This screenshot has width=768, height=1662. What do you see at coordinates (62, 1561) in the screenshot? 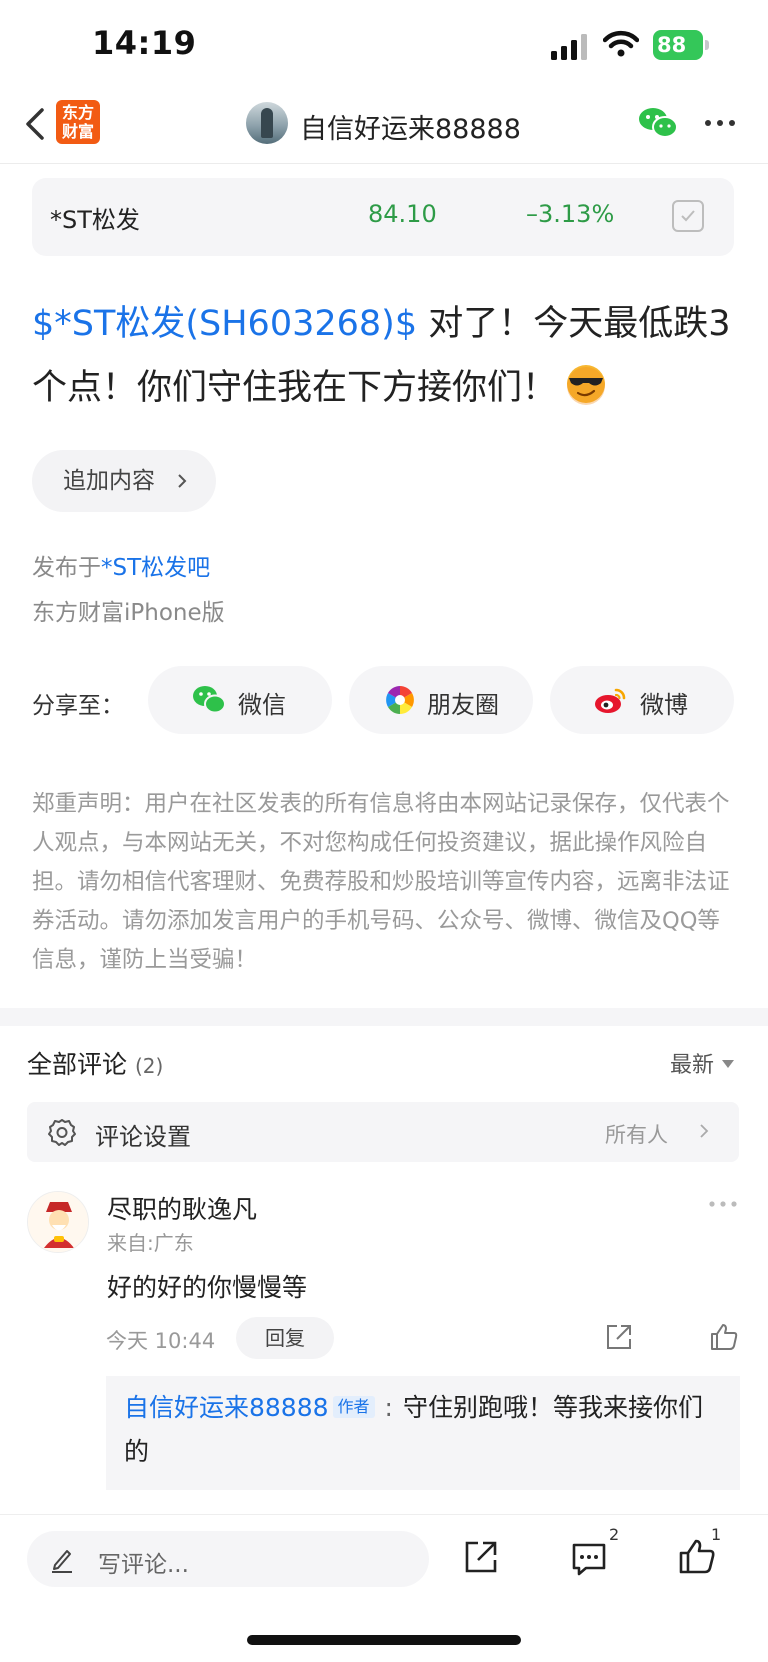
I see `pencil-icon` at bounding box center [62, 1561].